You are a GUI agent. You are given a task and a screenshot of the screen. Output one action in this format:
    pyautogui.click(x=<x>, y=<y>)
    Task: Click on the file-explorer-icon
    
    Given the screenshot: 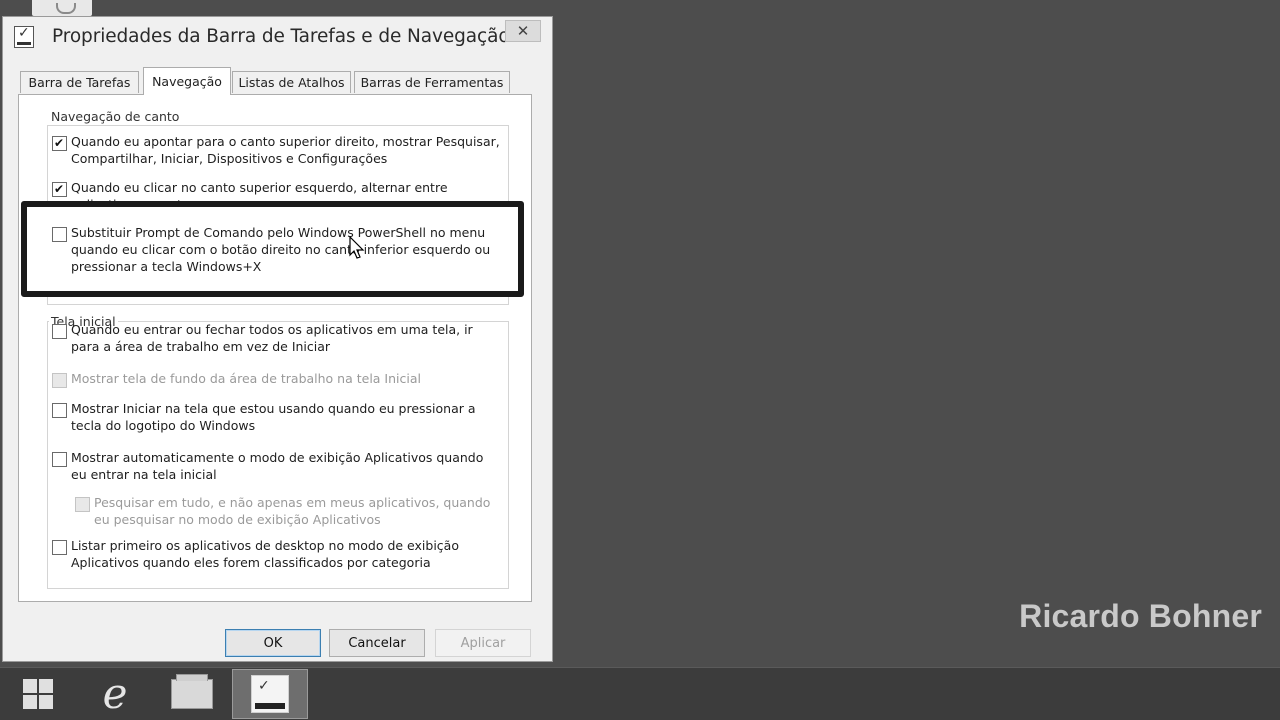 What is the action you would take?
    pyautogui.click(x=192, y=691)
    